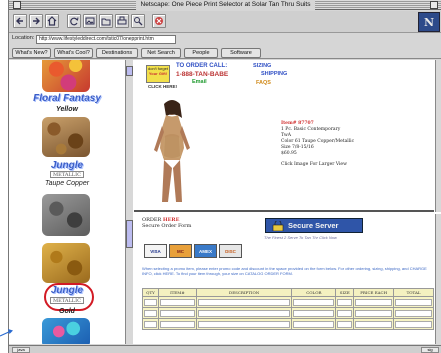 The width and height of the screenshot is (441, 353). What do you see at coordinates (66, 137) in the screenshot?
I see `jungle-taupe-copper-swatch` at bounding box center [66, 137].